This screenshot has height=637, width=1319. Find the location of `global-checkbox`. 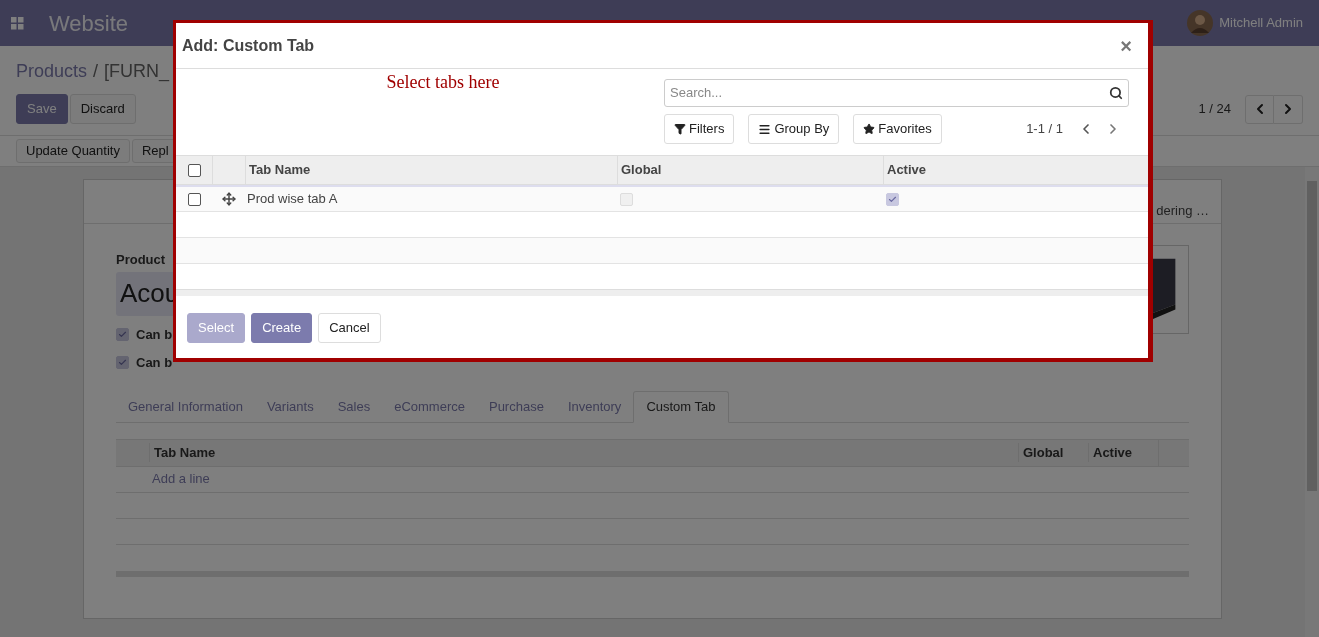

global-checkbox is located at coordinates (626, 199).